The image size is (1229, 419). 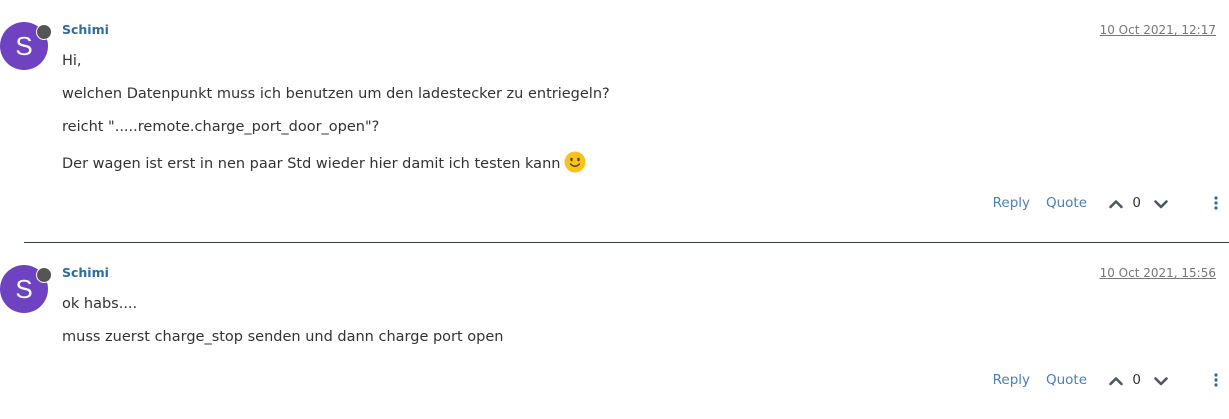 What do you see at coordinates (575, 162) in the screenshot?
I see `slightly-smiling-face-icon` at bounding box center [575, 162].